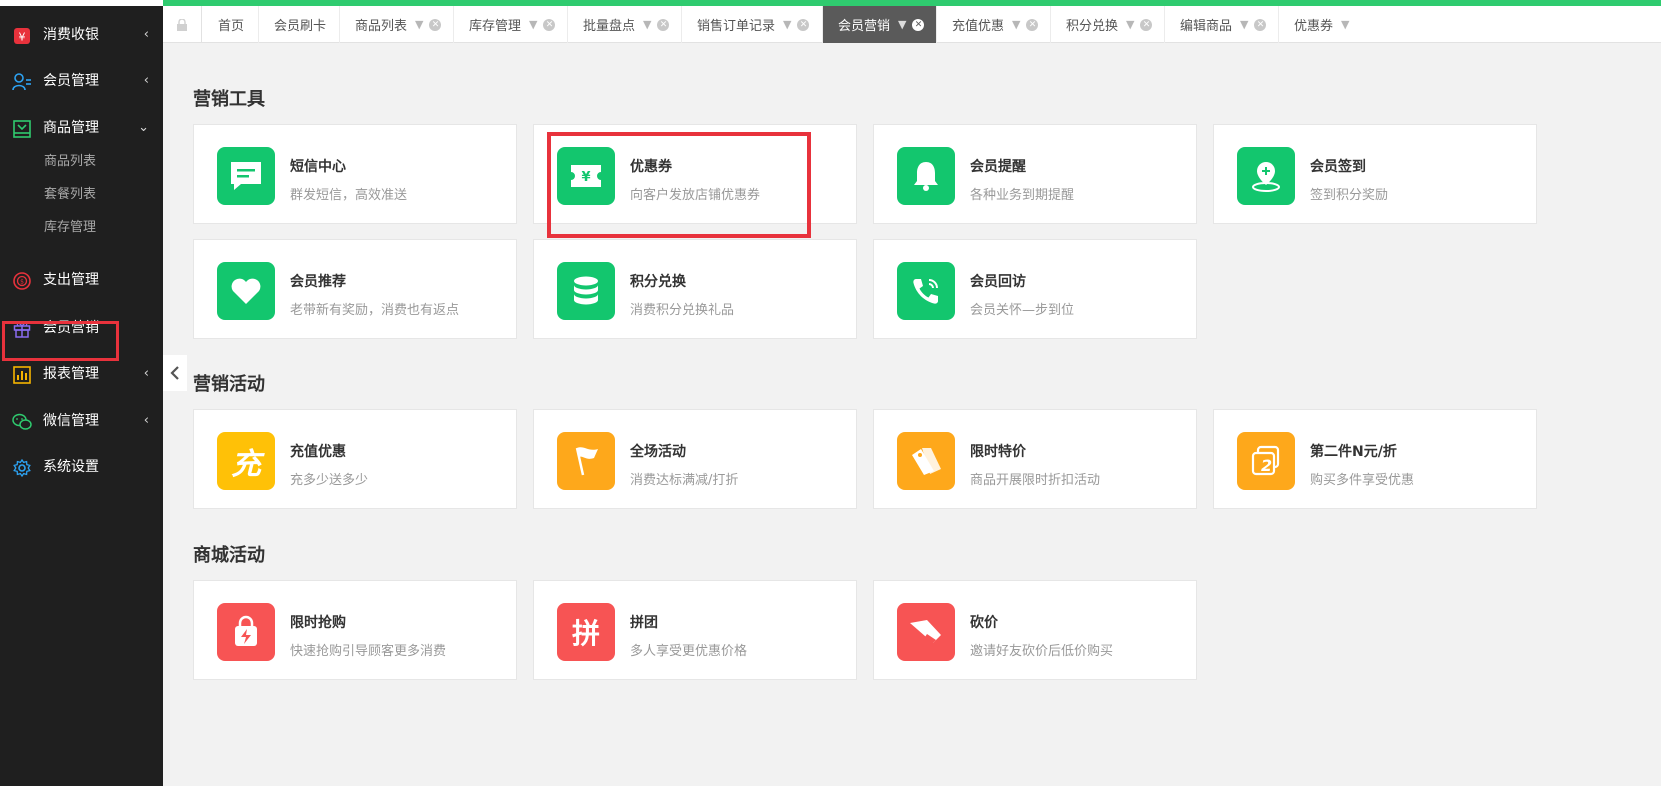 Image resolution: width=1661 pixels, height=786 pixels. I want to click on card-store-wide-event: 全场活动 消费达标满减/打折, so click(695, 459).